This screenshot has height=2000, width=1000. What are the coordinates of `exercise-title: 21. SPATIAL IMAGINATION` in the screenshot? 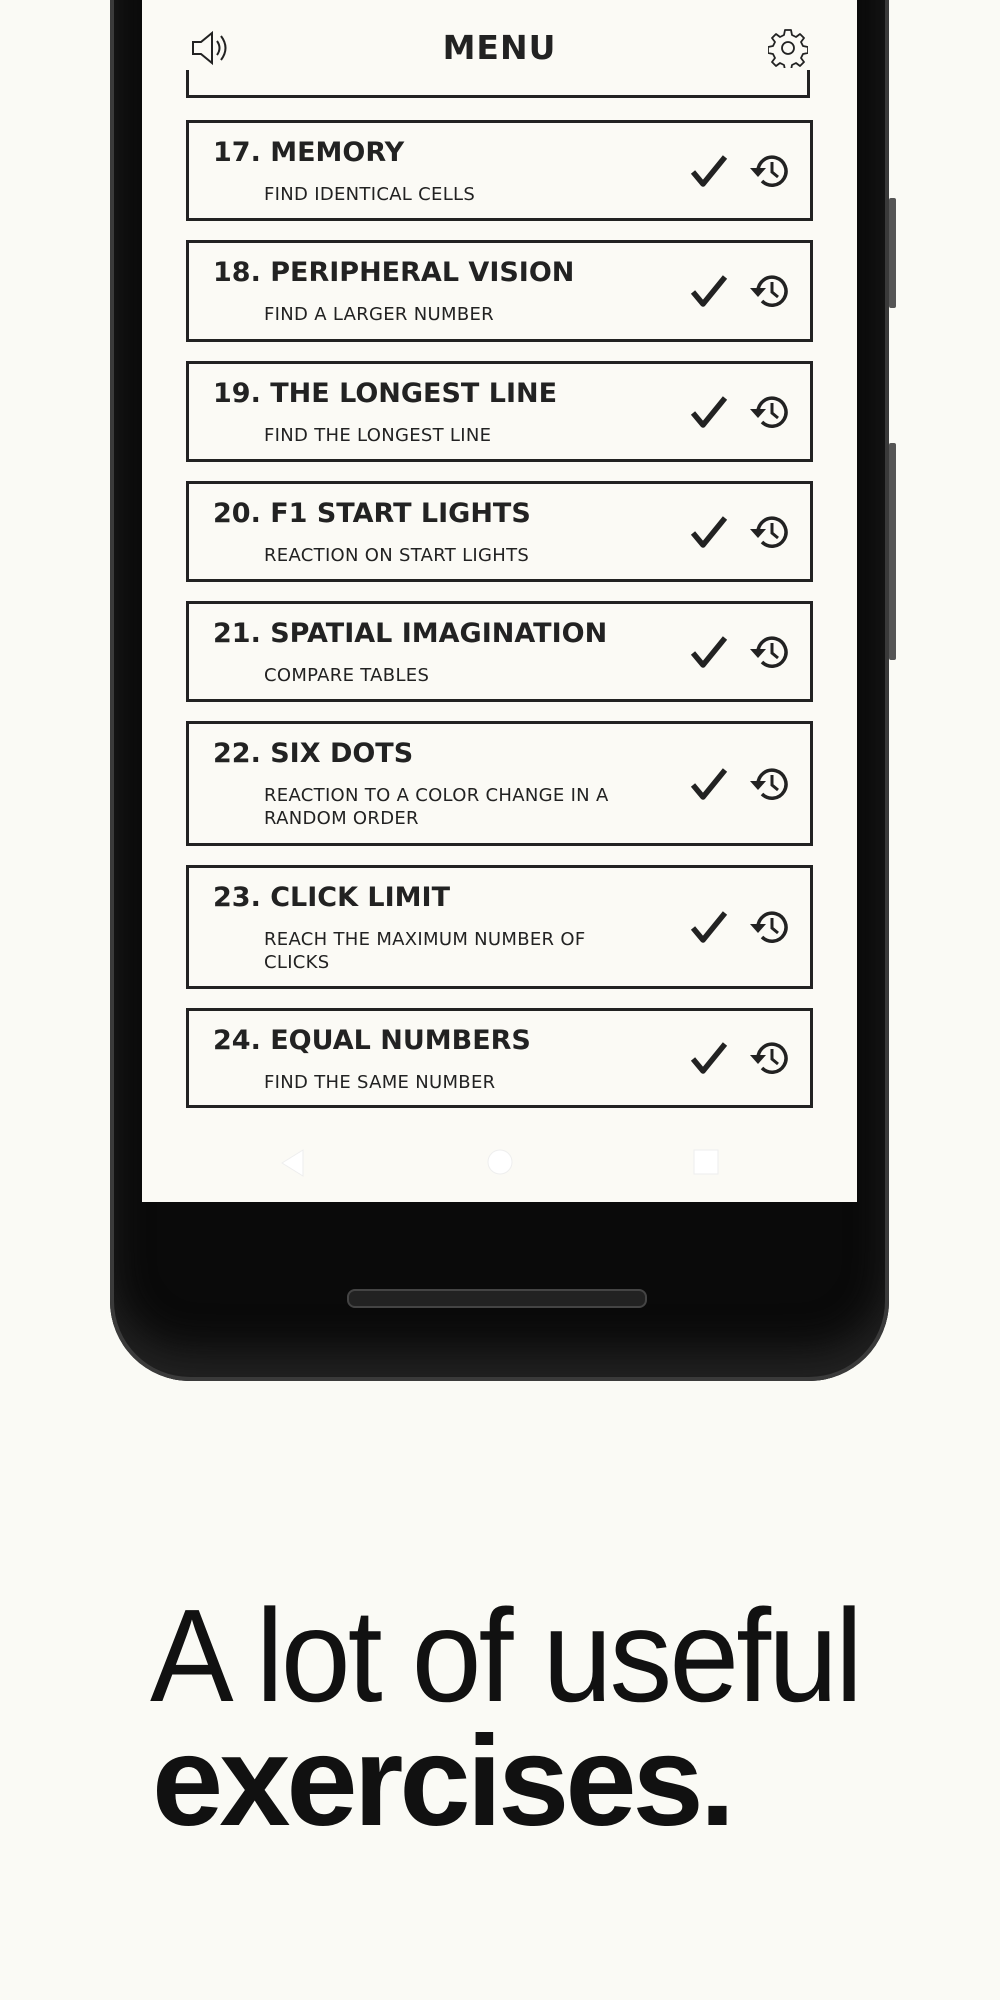 It's located at (410, 633).